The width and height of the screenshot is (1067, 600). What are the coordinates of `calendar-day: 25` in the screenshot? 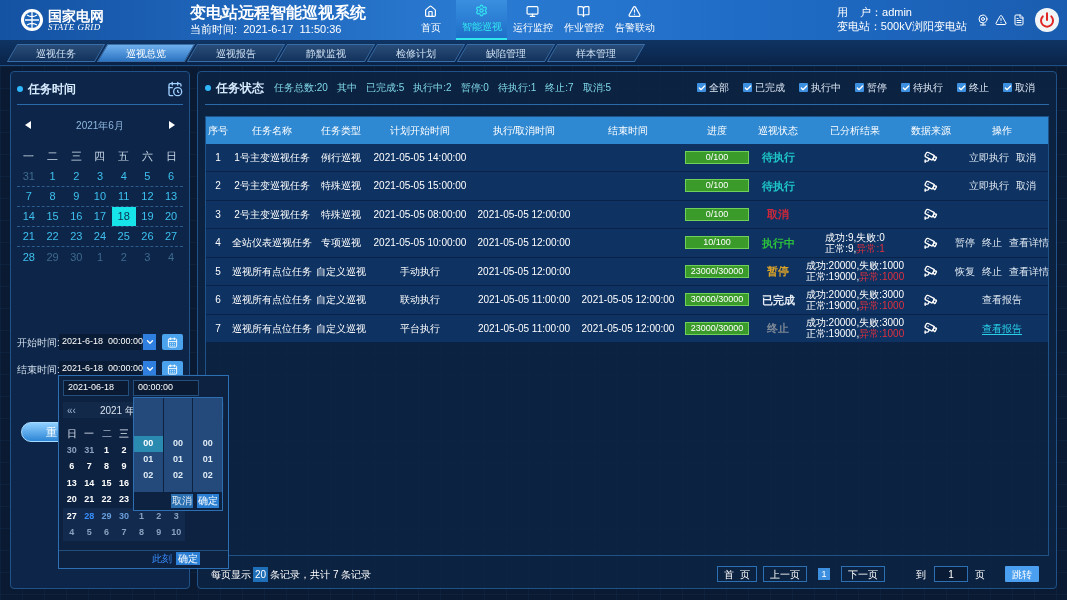 It's located at (123, 236).